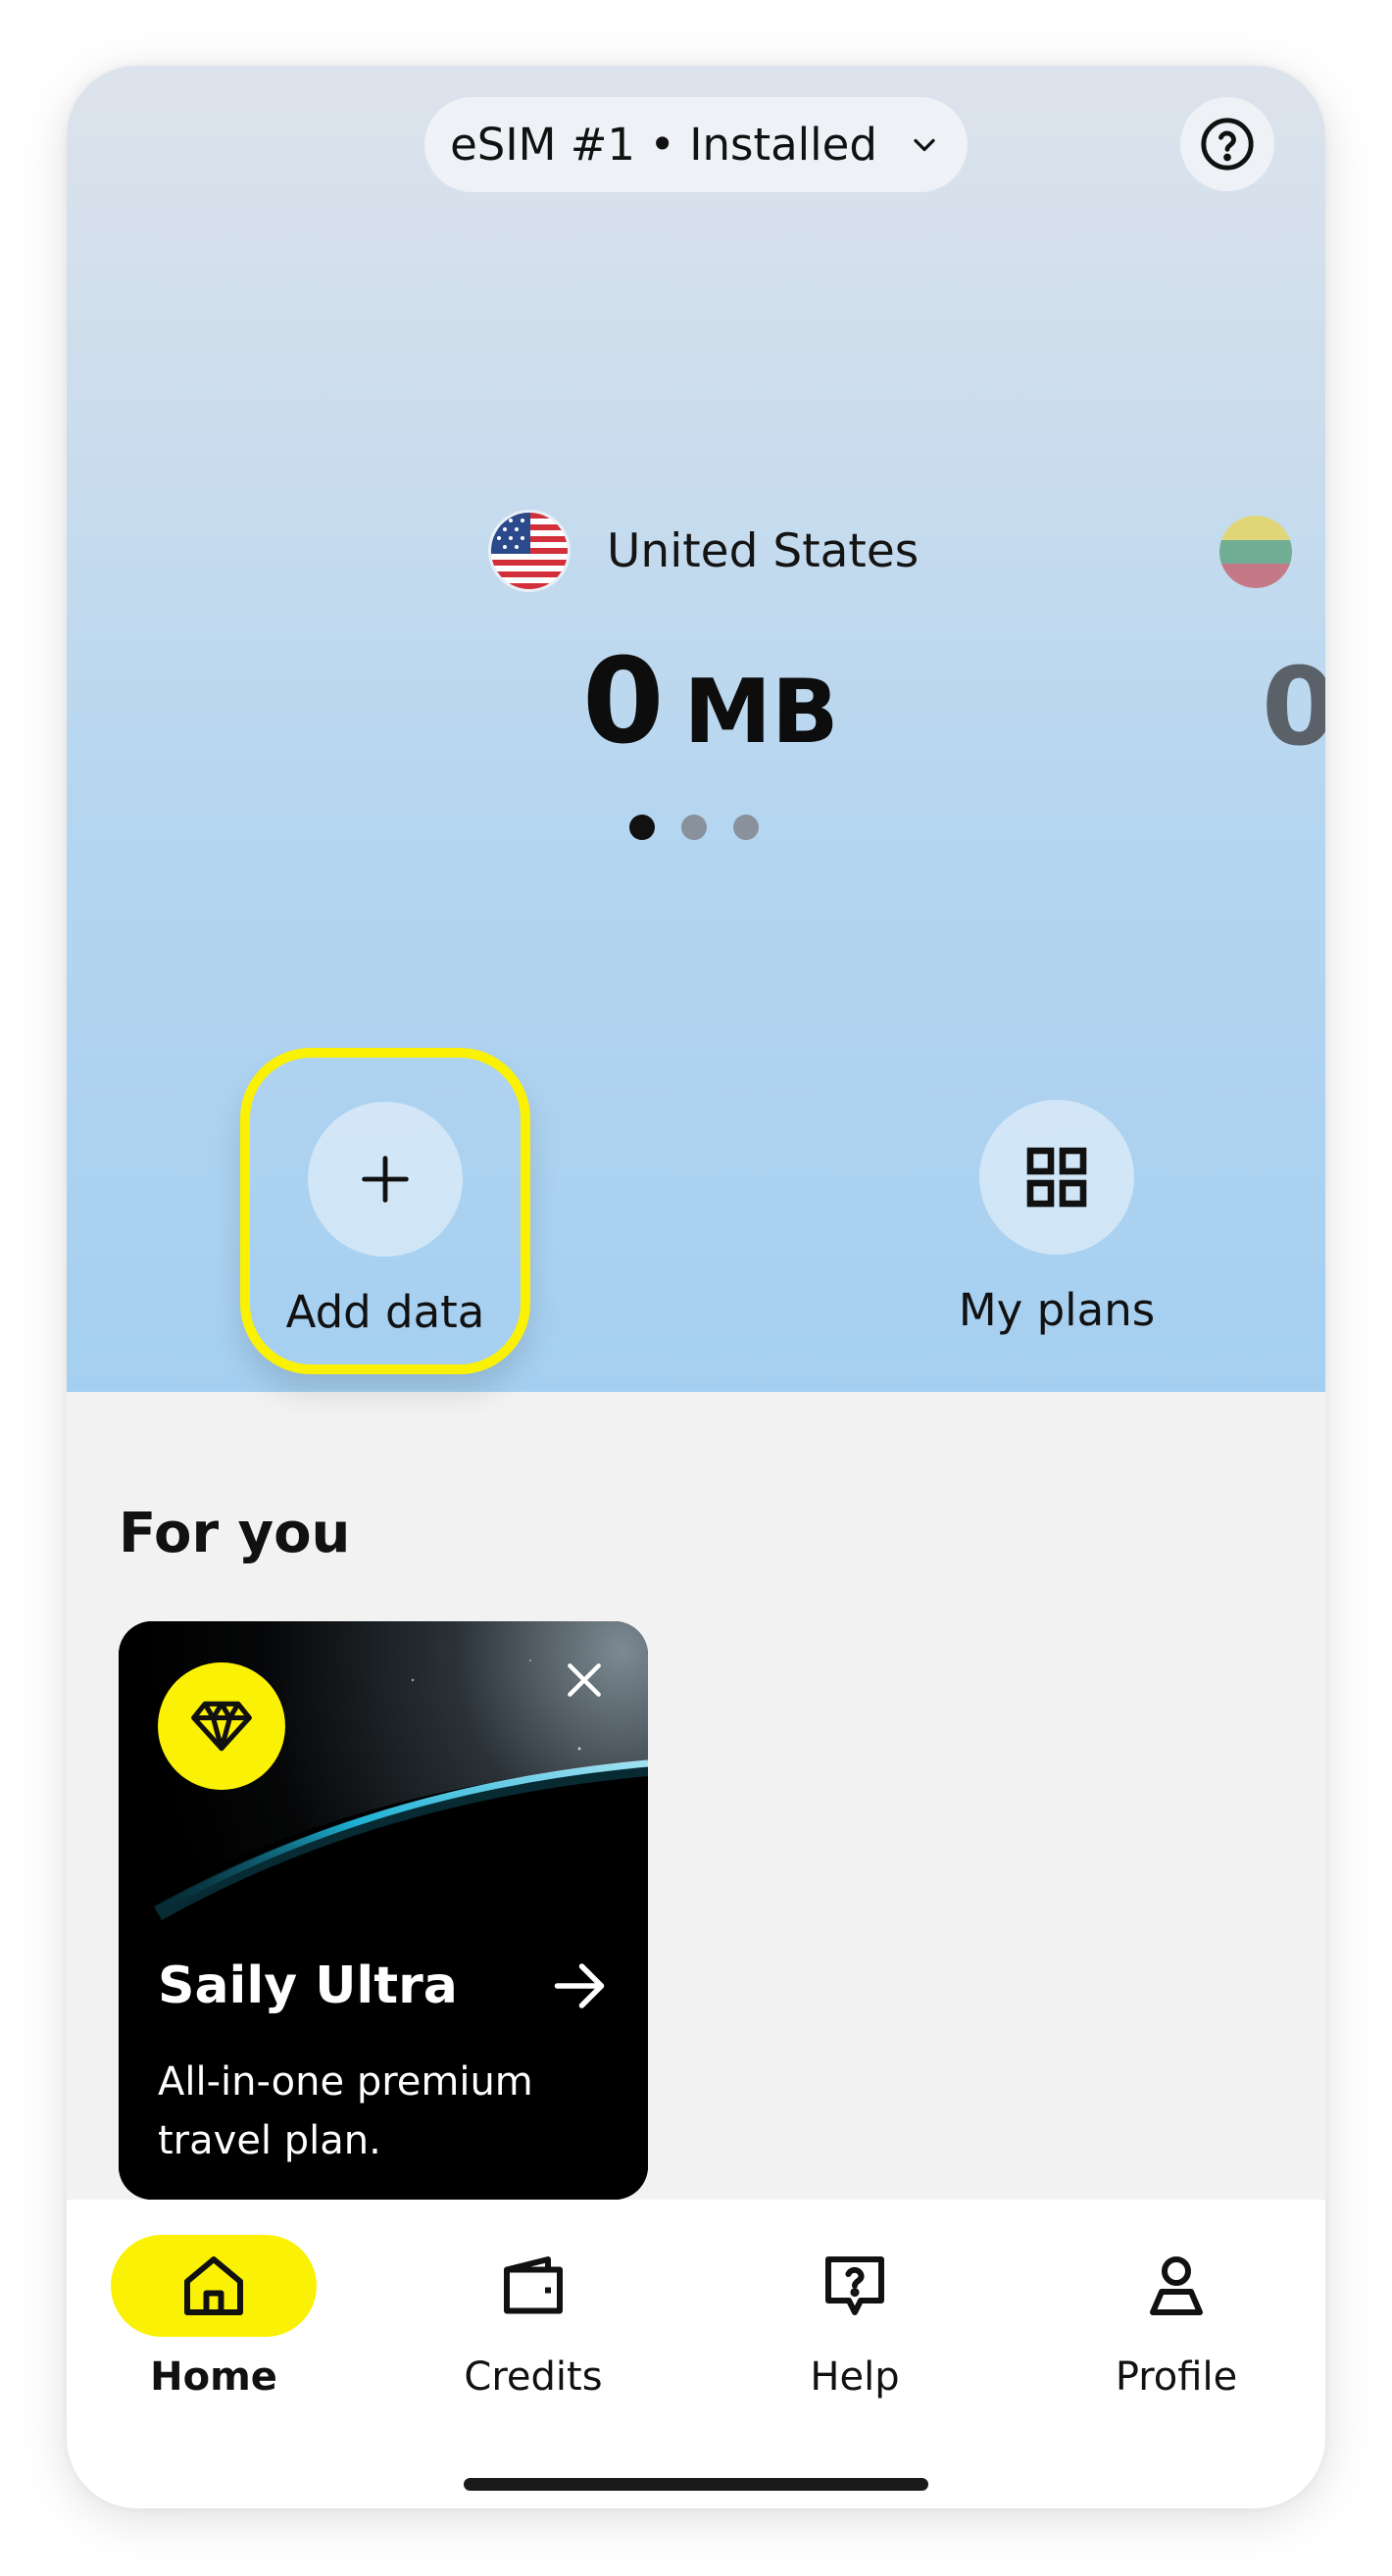  What do you see at coordinates (1176, 2377) in the screenshot?
I see `nav-profile-label: Profile` at bounding box center [1176, 2377].